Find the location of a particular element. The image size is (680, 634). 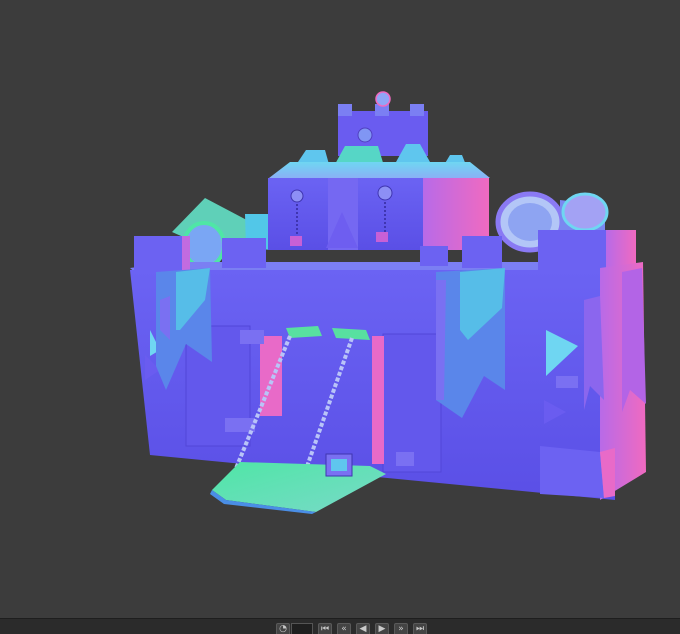

step-back-icon: ◀ is located at coordinates (363, 628).